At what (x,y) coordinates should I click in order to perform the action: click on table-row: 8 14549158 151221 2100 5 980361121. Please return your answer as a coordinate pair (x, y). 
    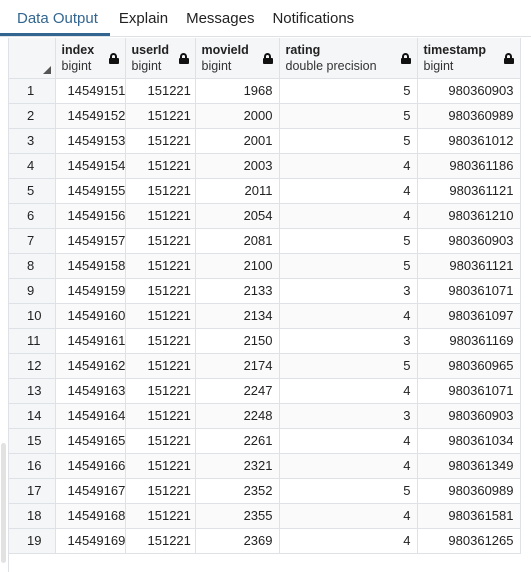
    Looking at the image, I should click on (265, 266).